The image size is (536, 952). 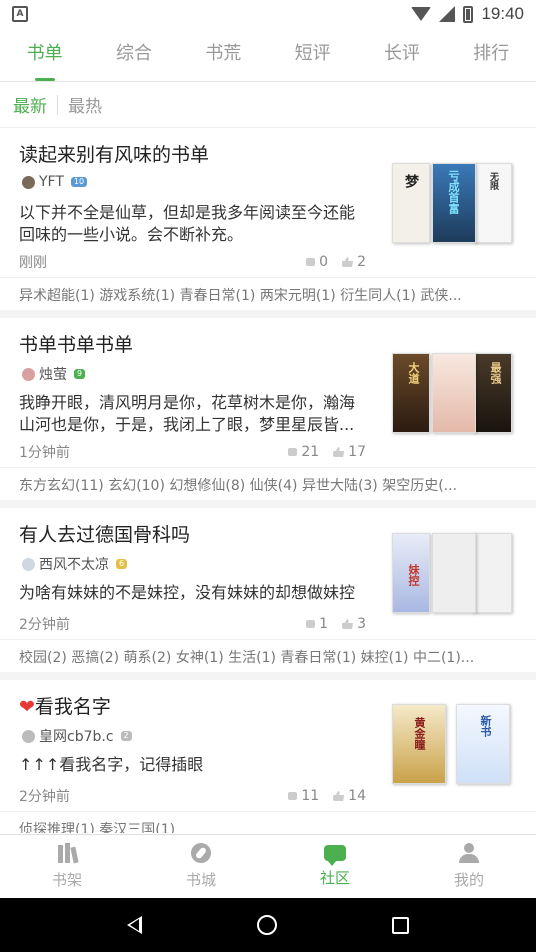 I want to click on nav-profile: 我的, so click(x=469, y=866).